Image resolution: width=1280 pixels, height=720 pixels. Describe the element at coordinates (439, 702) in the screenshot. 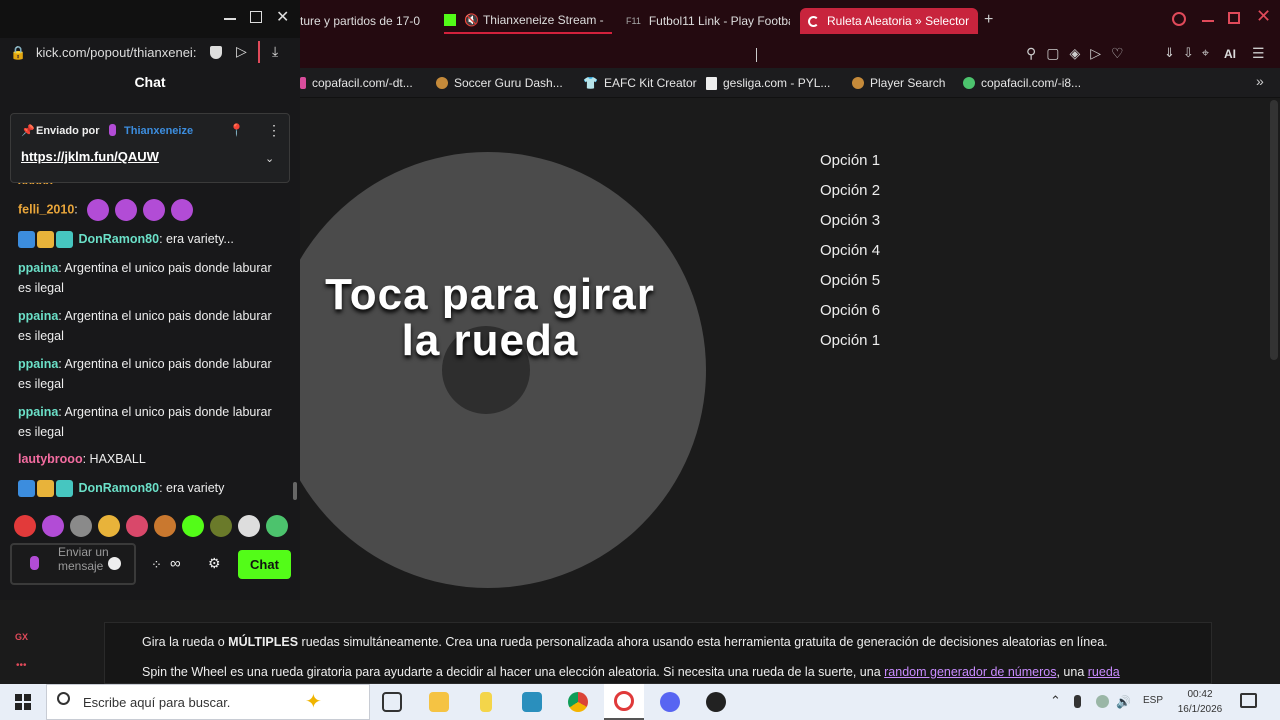

I see `file-explorer-icon` at that location.